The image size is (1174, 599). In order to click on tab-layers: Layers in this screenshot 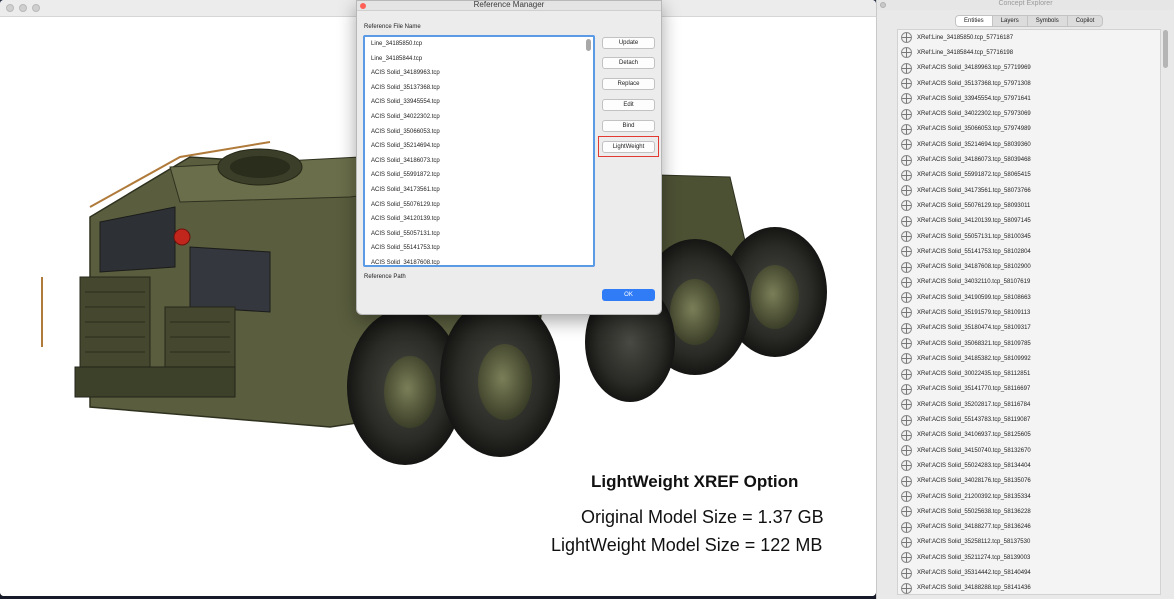, I will do `click(1010, 21)`.